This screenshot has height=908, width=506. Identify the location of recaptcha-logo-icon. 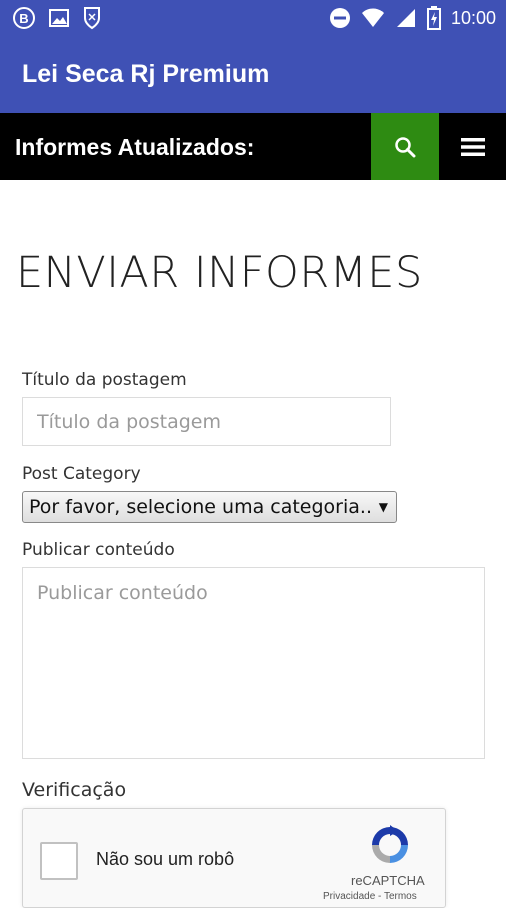
(390, 844).